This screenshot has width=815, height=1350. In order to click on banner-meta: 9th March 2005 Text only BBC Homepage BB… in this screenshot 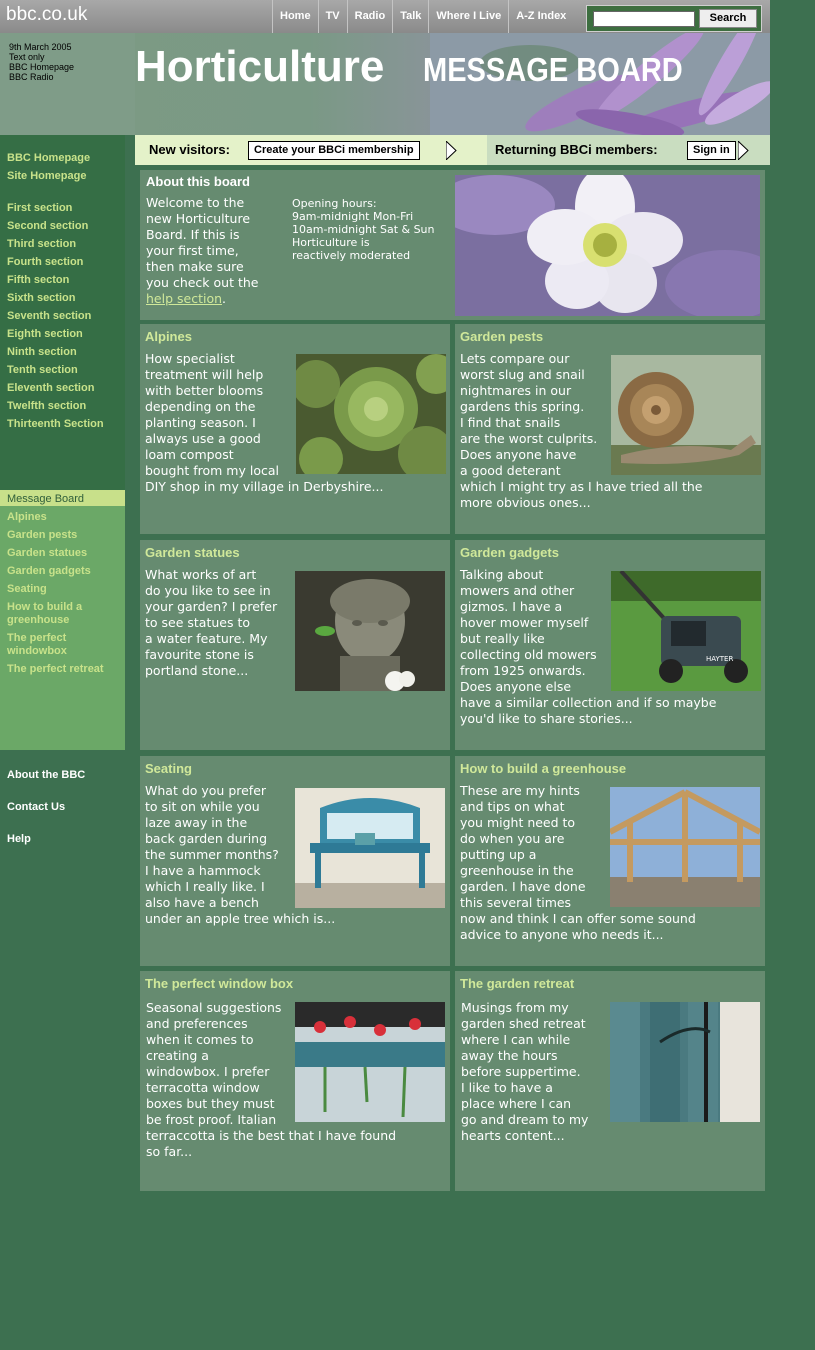, I will do `click(41, 62)`.